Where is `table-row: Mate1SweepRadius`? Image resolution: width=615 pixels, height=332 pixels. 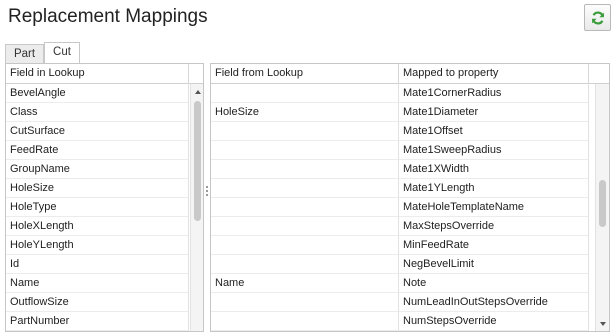 table-row: Mate1SweepRadius is located at coordinates (410, 150).